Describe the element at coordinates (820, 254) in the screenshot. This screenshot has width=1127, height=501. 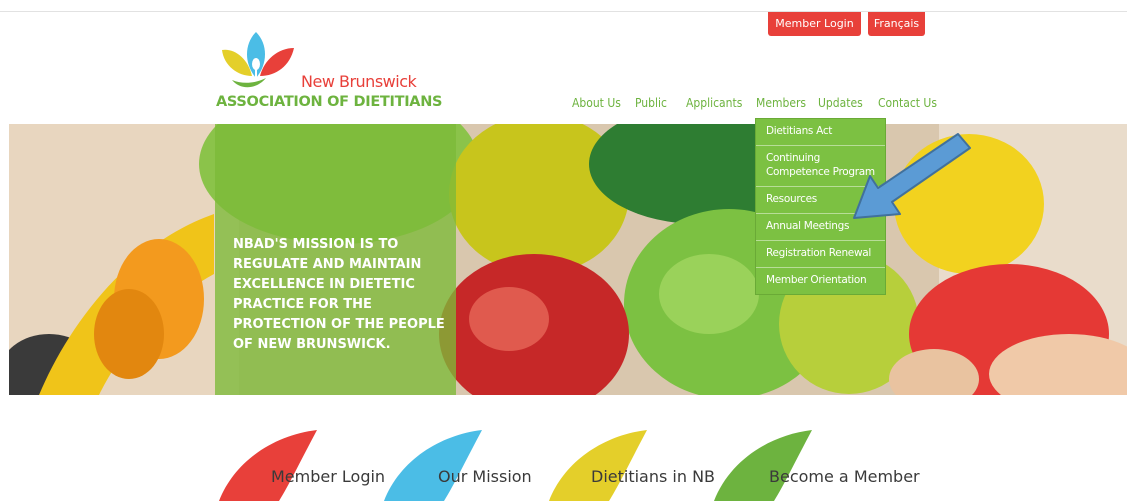
I see `menu-item-registration-renewal: Registration Renewal` at that location.